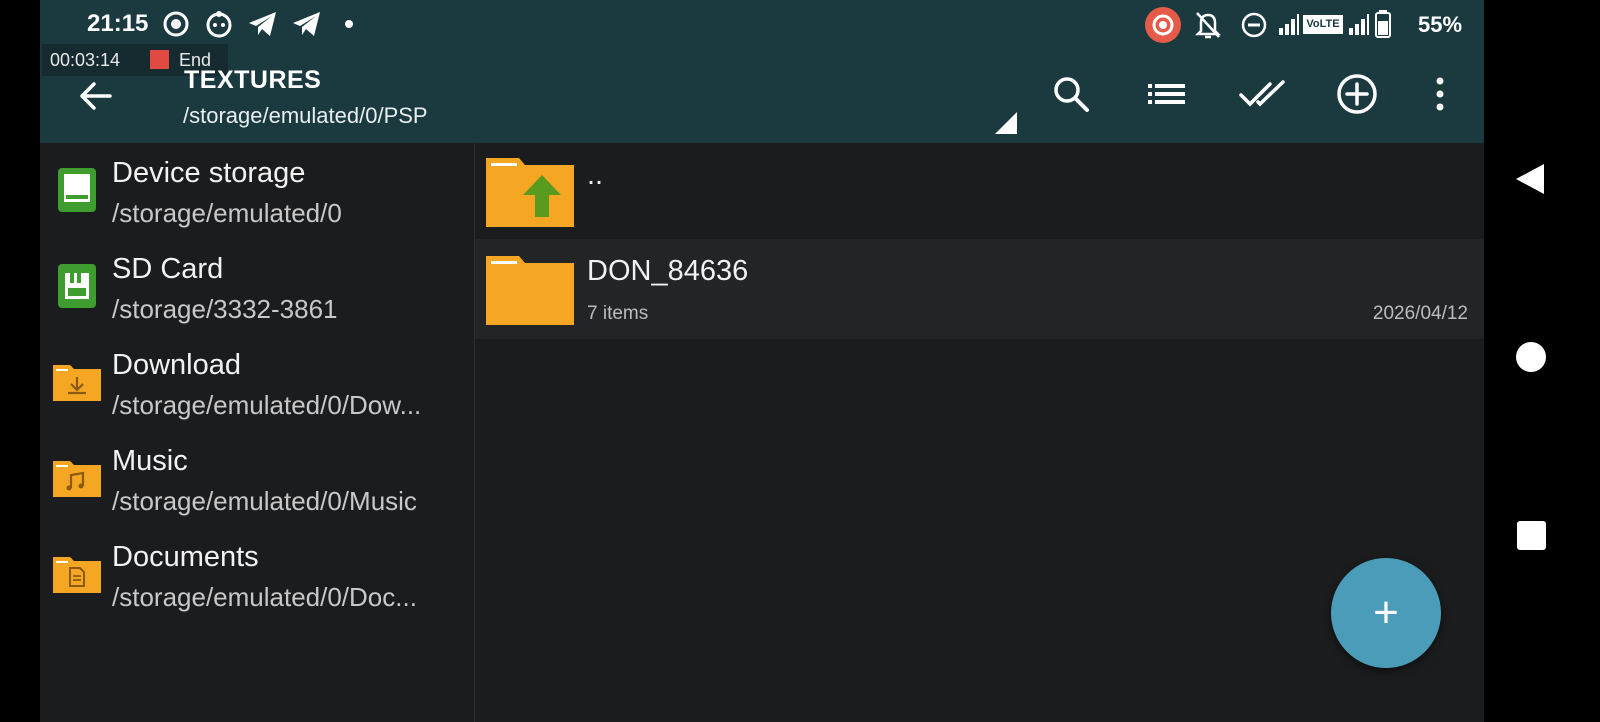 The width and height of the screenshot is (1600, 722). What do you see at coordinates (253, 80) in the screenshot?
I see `folder-title: TEXTURES` at bounding box center [253, 80].